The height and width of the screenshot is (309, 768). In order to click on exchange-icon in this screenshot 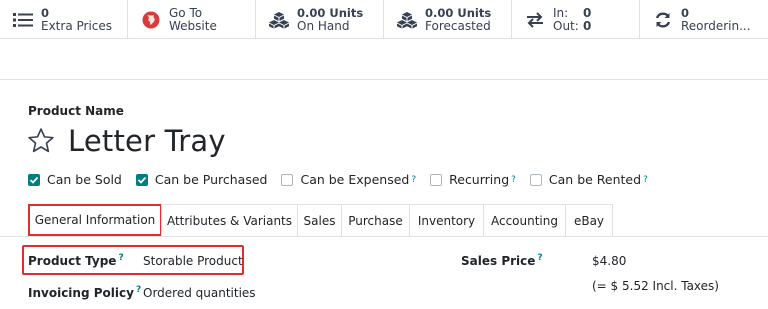, I will do `click(535, 20)`.